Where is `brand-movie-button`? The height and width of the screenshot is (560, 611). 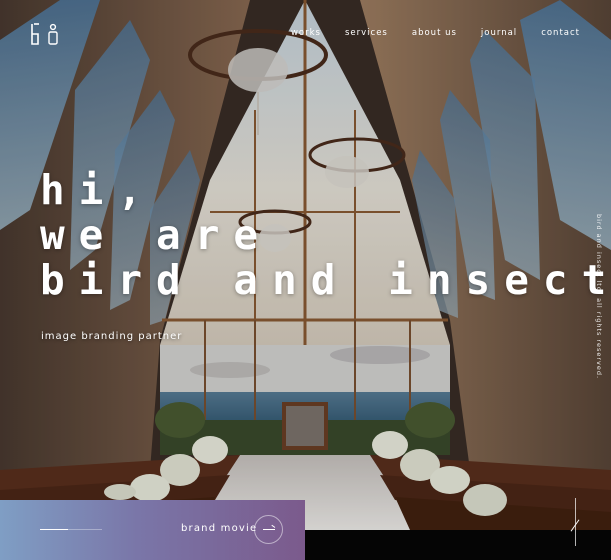
brand-movie-button is located at coordinates (268, 529).